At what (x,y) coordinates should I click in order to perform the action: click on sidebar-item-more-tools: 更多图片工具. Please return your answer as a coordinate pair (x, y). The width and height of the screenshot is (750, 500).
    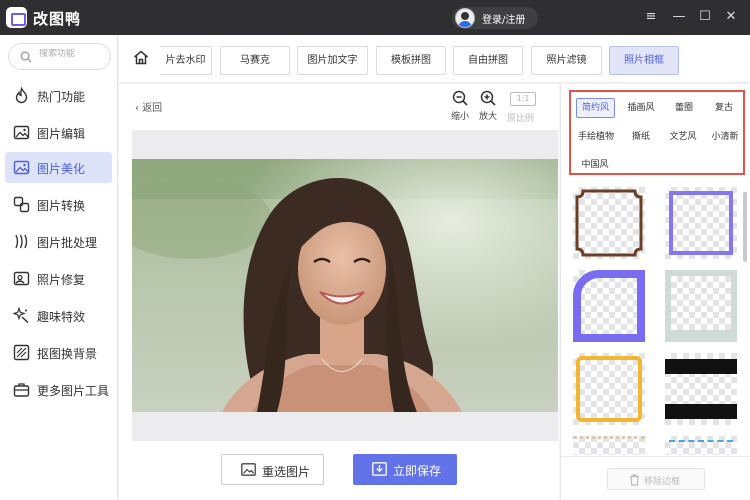
    Looking at the image, I should click on (58, 389).